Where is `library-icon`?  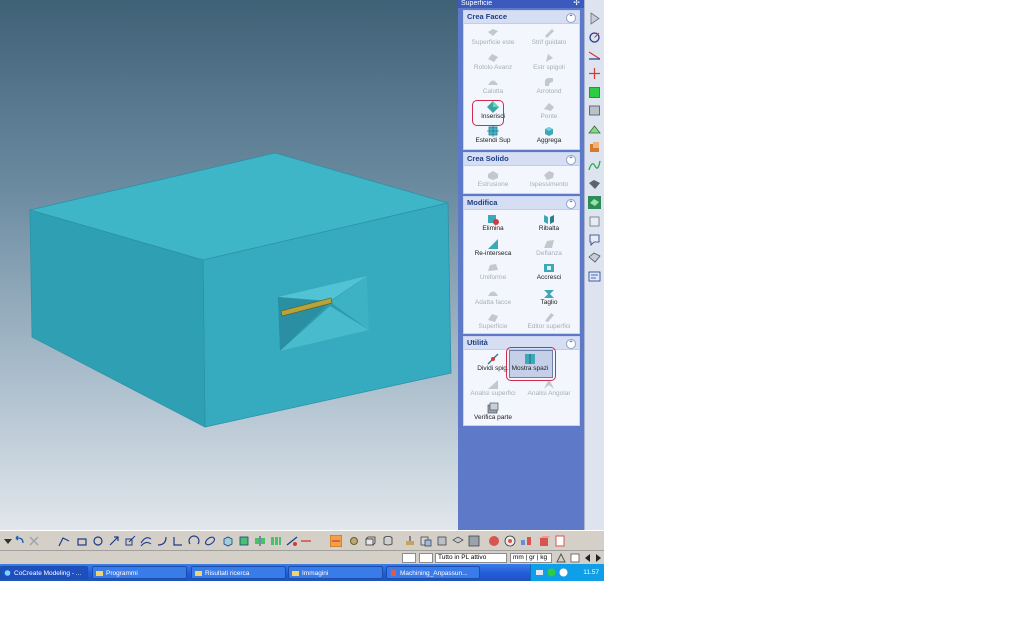
library-icon is located at coordinates (474, 541).